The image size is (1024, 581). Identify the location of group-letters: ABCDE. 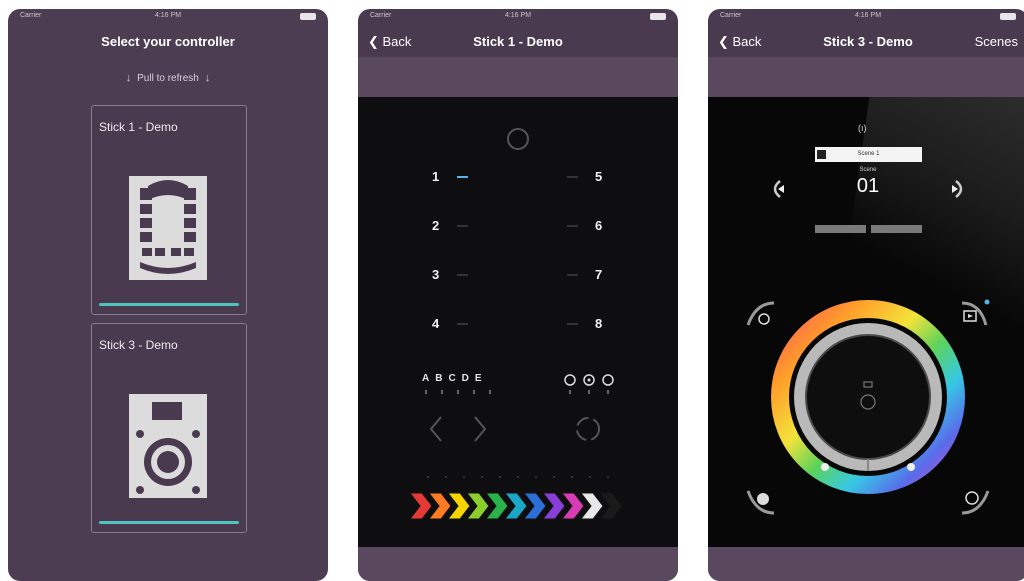
(455, 378).